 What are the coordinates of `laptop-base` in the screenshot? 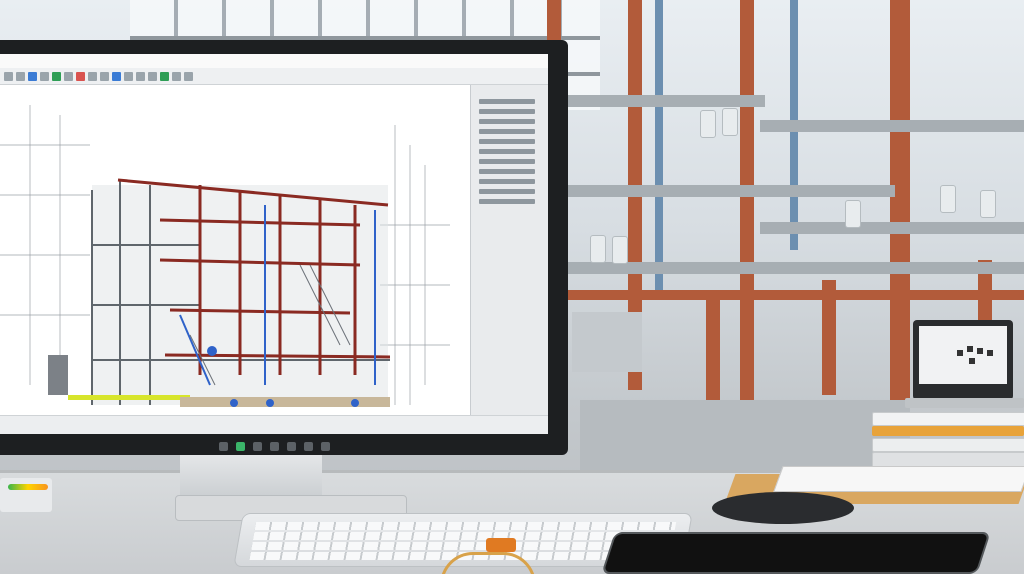 It's located at (964, 403).